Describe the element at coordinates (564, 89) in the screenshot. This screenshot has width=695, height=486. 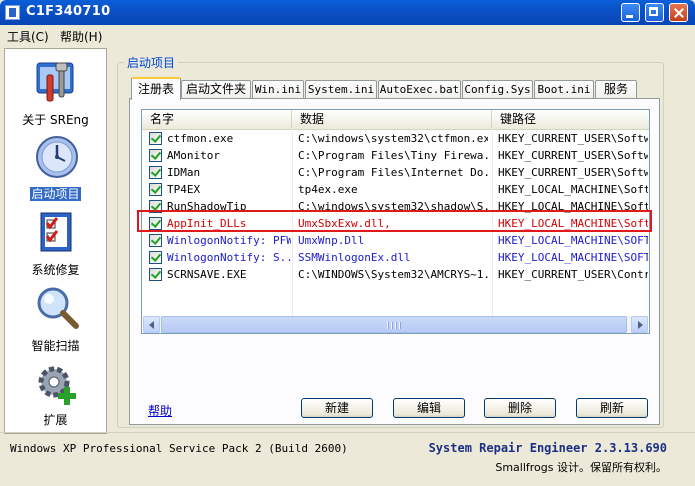
I see `tab-boot-ini: Boot.ini` at that location.